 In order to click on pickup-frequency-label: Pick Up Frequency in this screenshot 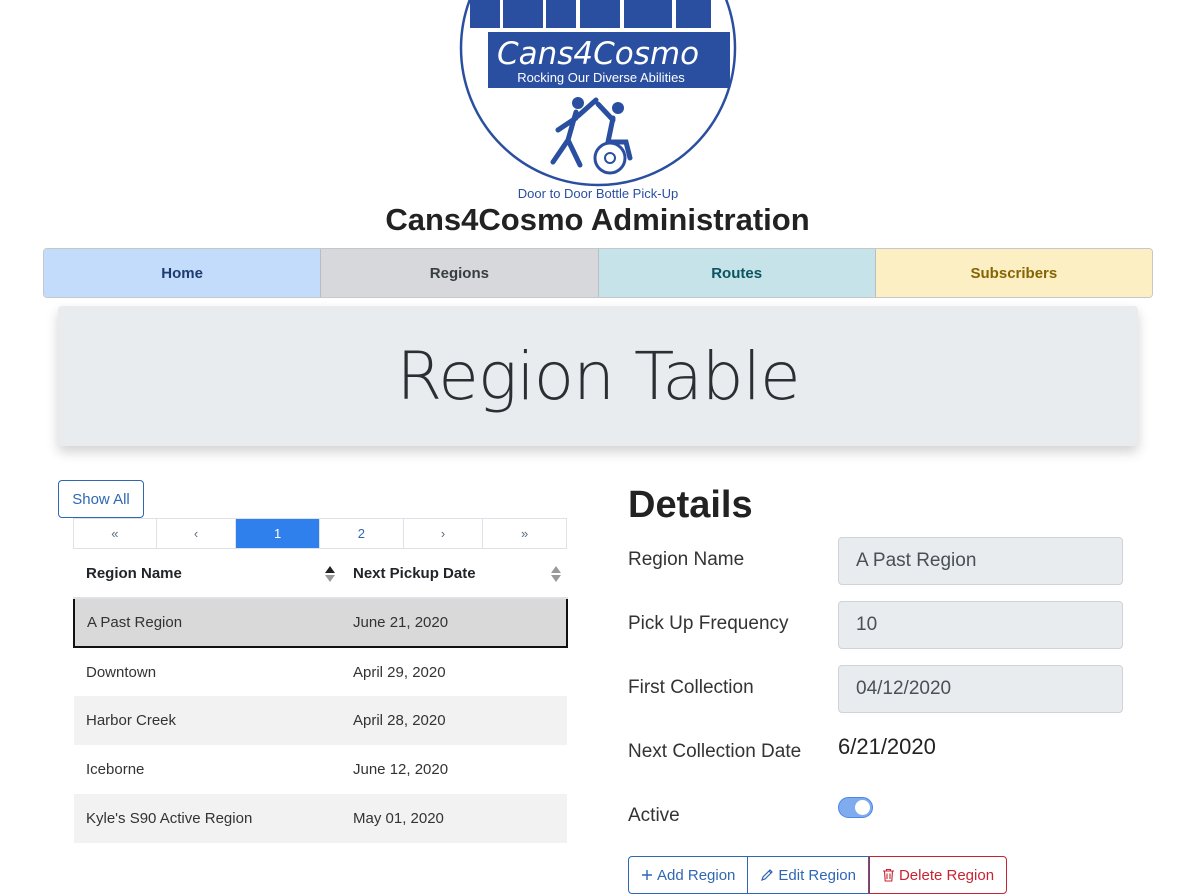, I will do `click(708, 623)`.